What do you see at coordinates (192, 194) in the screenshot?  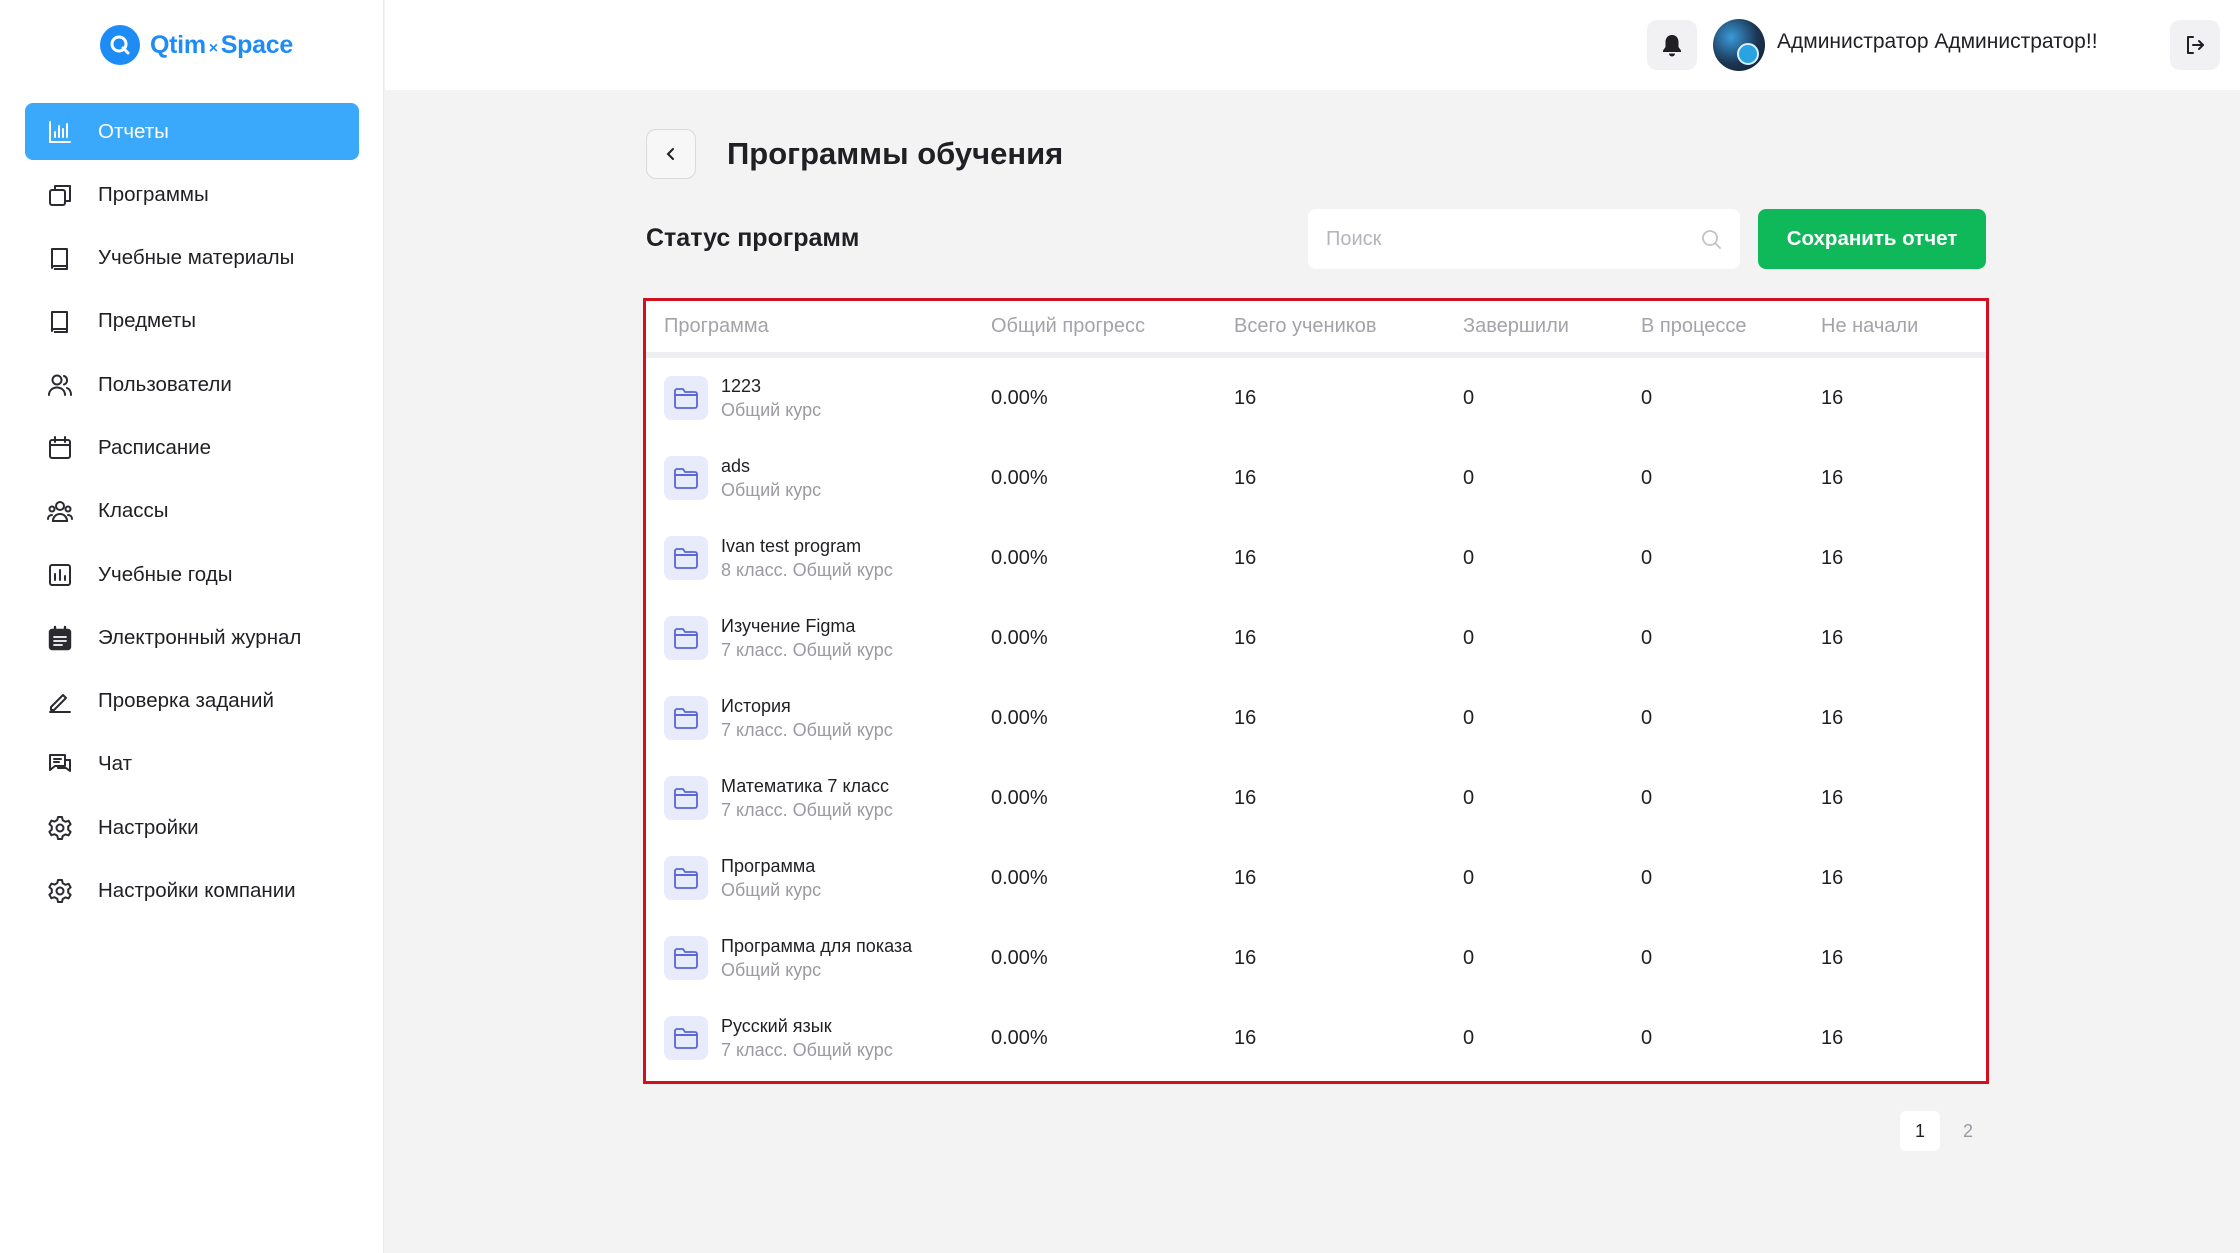 I see `sidebar-item-1: Программы` at bounding box center [192, 194].